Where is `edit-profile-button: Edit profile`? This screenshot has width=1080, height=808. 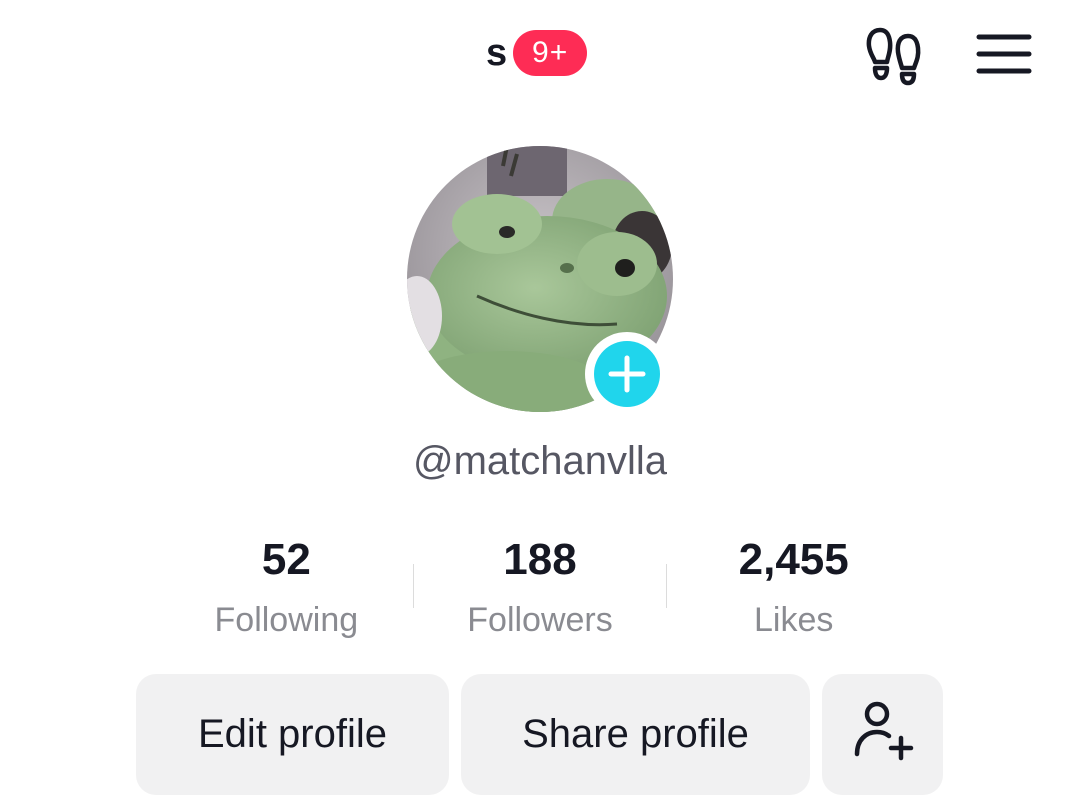 edit-profile-button: Edit profile is located at coordinates (292, 734).